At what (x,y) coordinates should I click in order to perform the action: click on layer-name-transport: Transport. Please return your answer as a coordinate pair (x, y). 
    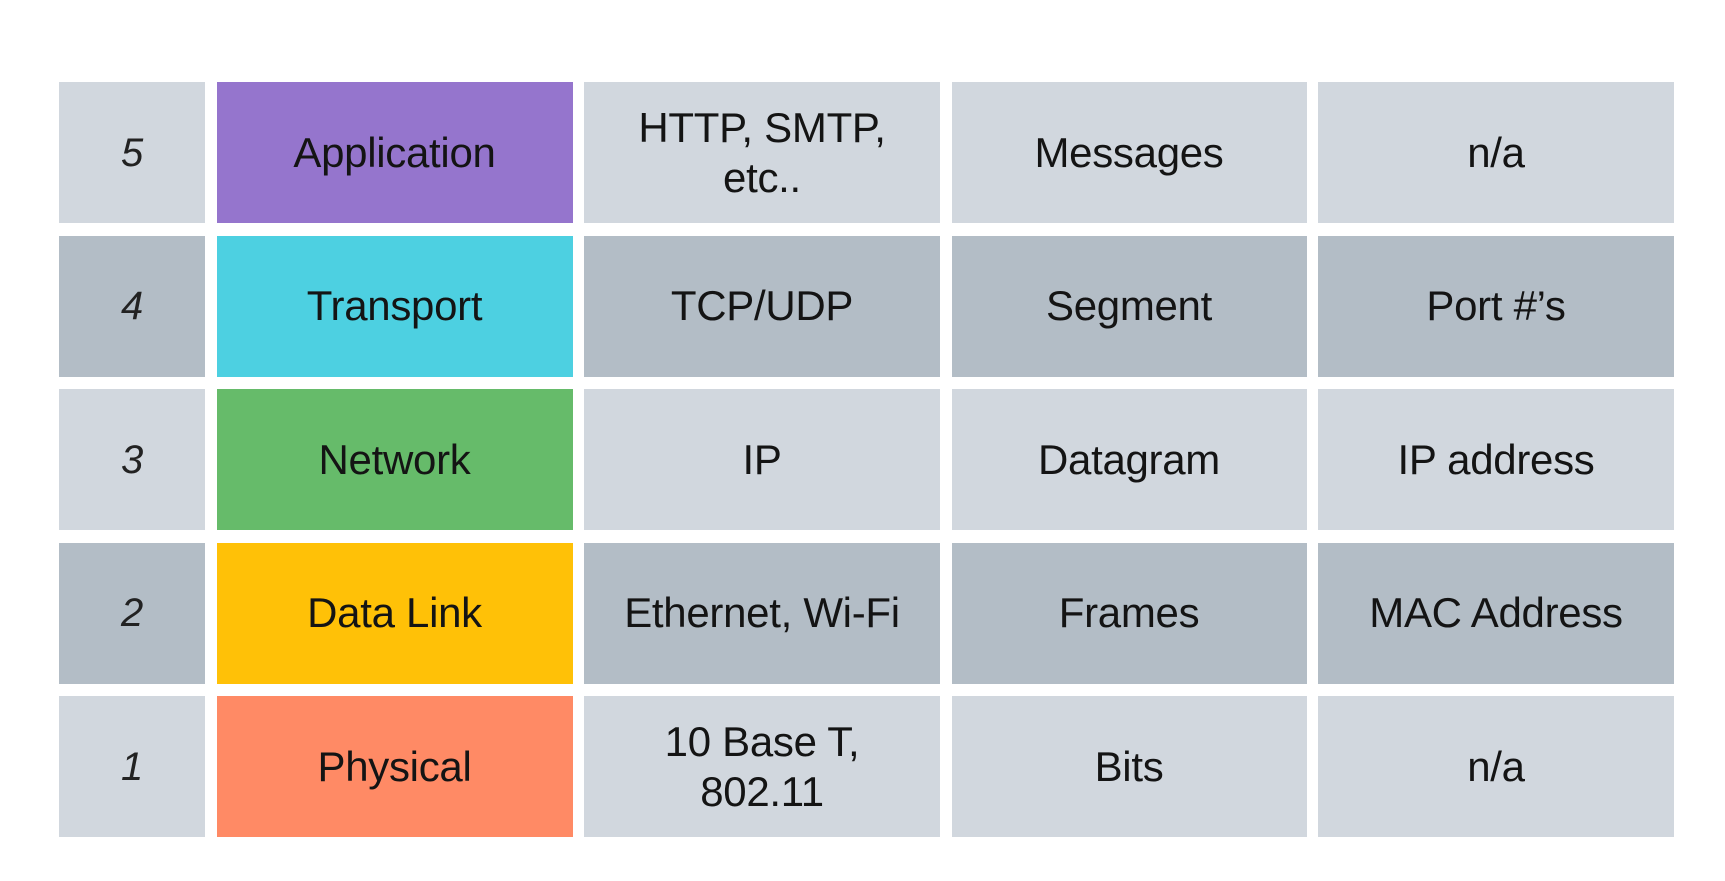
    Looking at the image, I should click on (394, 306).